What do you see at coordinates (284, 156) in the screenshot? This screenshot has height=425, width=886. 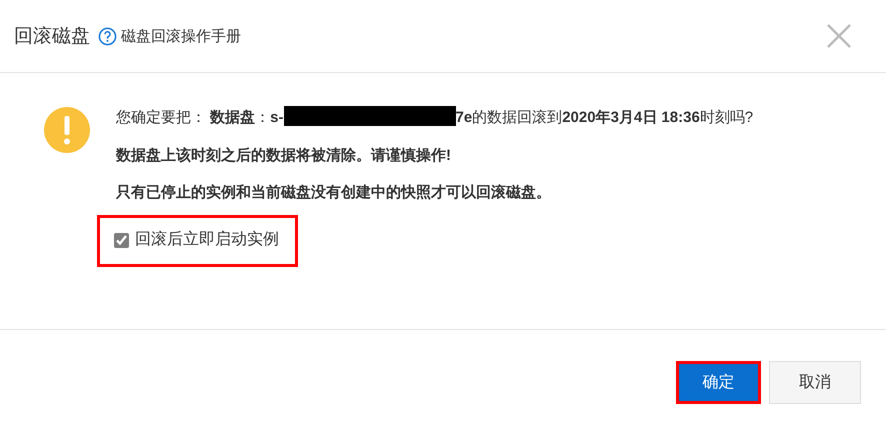 I see `warning-text: 数据盘上该时刻之后的数据将被清除。请谨慎操作!` at bounding box center [284, 156].